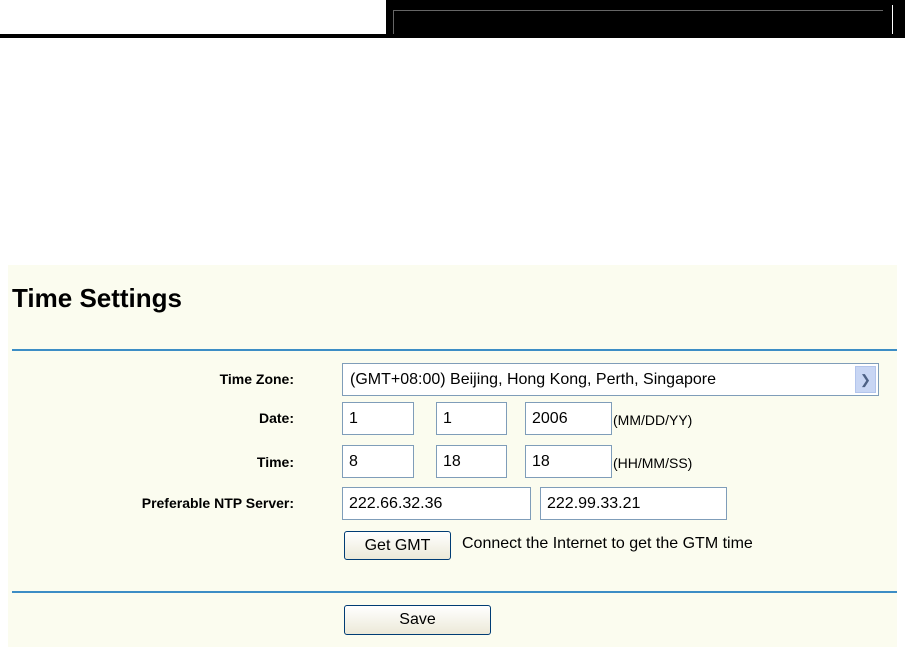  Describe the element at coordinates (454, 350) in the screenshot. I see `divider-top` at that location.